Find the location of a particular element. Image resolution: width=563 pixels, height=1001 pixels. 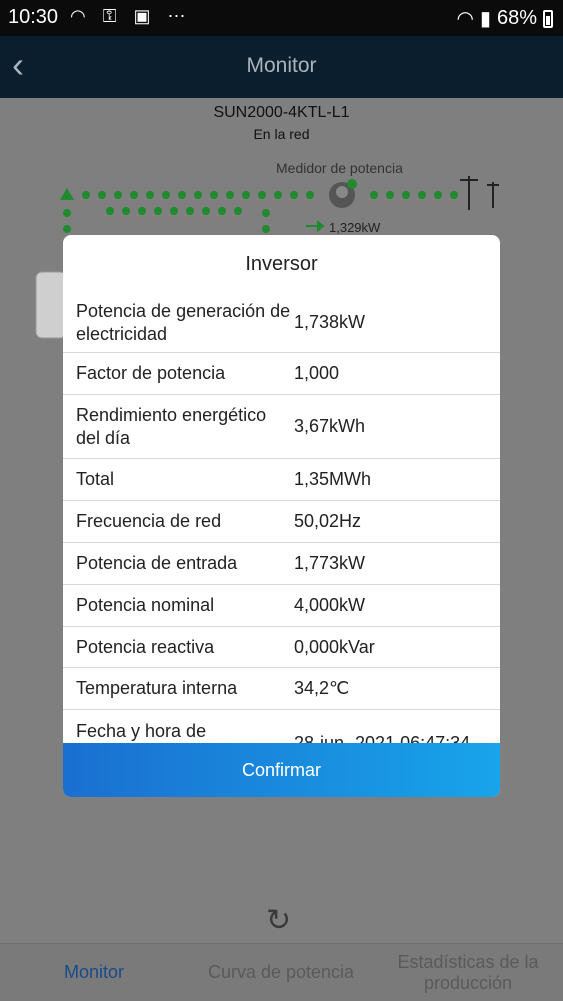

detail-value: 50,02Hz is located at coordinates (328, 521).